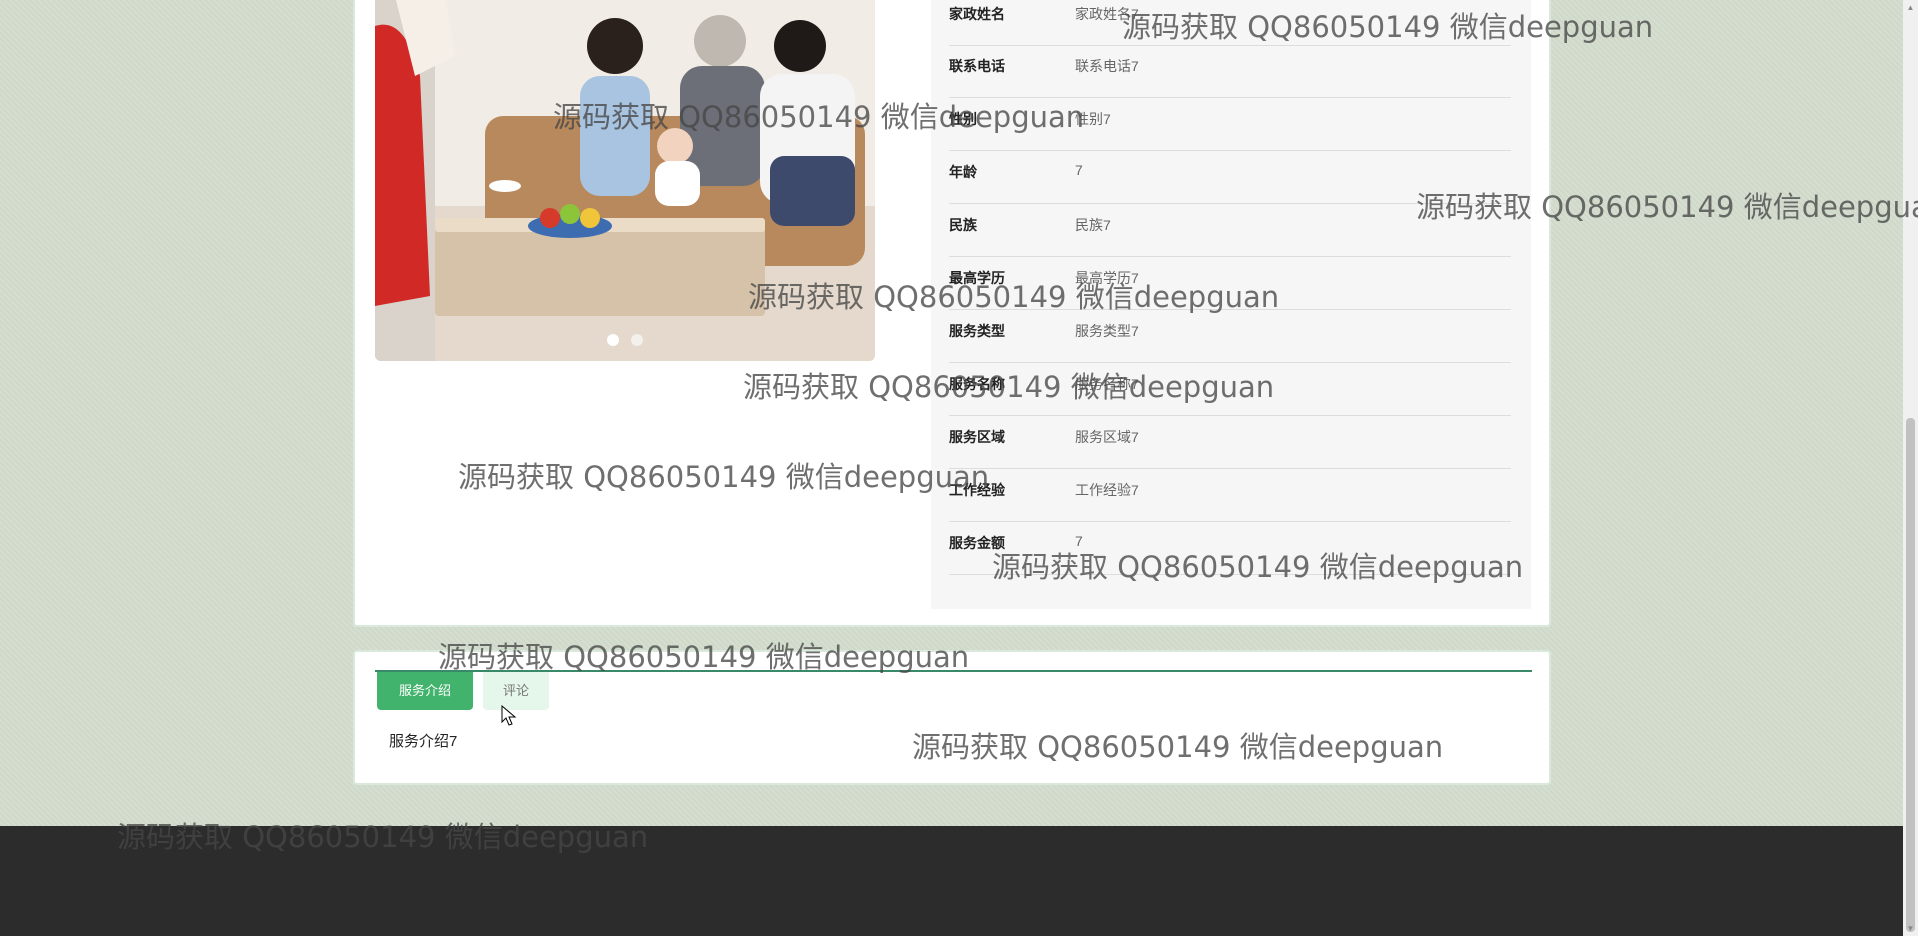 The height and width of the screenshot is (936, 1918). Describe the element at coordinates (1230, 23) in the screenshot. I see `detail-row: 家政姓名 家政姓名7` at that location.